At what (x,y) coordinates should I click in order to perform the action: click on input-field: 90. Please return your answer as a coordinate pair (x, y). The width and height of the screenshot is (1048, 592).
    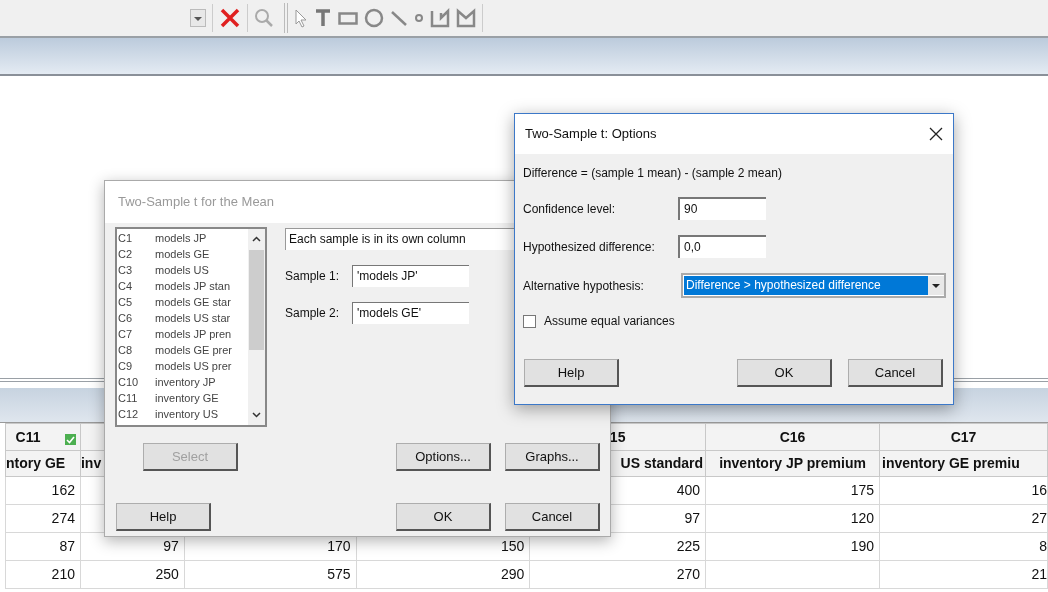
    Looking at the image, I should click on (722, 208).